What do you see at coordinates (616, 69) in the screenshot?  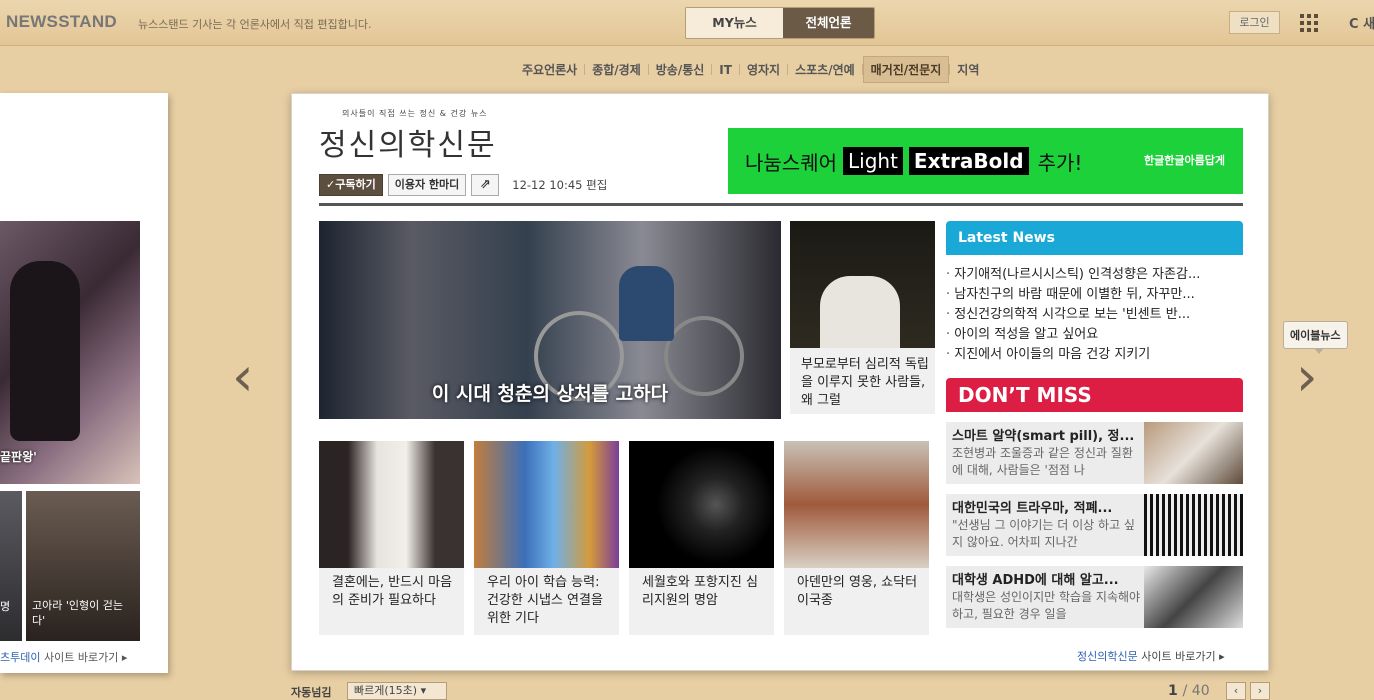 I see `category-tab: 종합/경제` at bounding box center [616, 69].